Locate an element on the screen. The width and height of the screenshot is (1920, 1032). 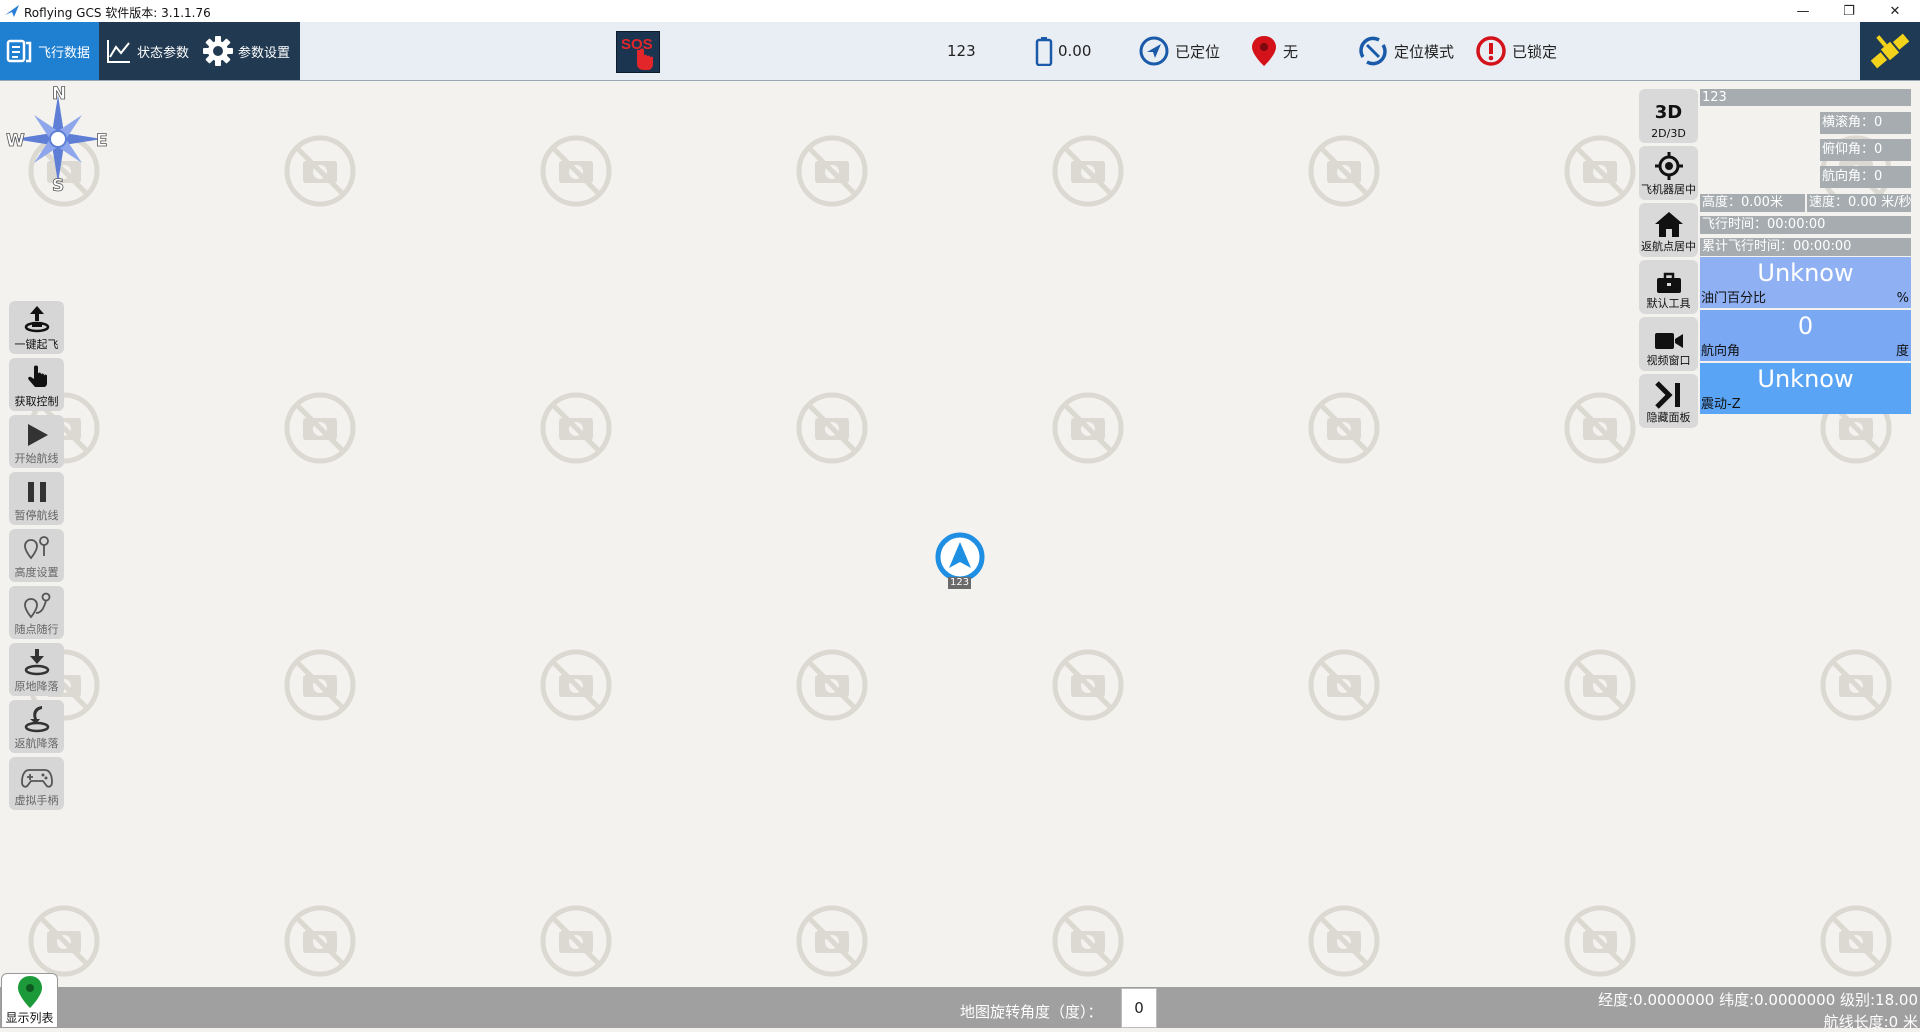
start-route-button: 开始航线 is located at coordinates (36, 441).